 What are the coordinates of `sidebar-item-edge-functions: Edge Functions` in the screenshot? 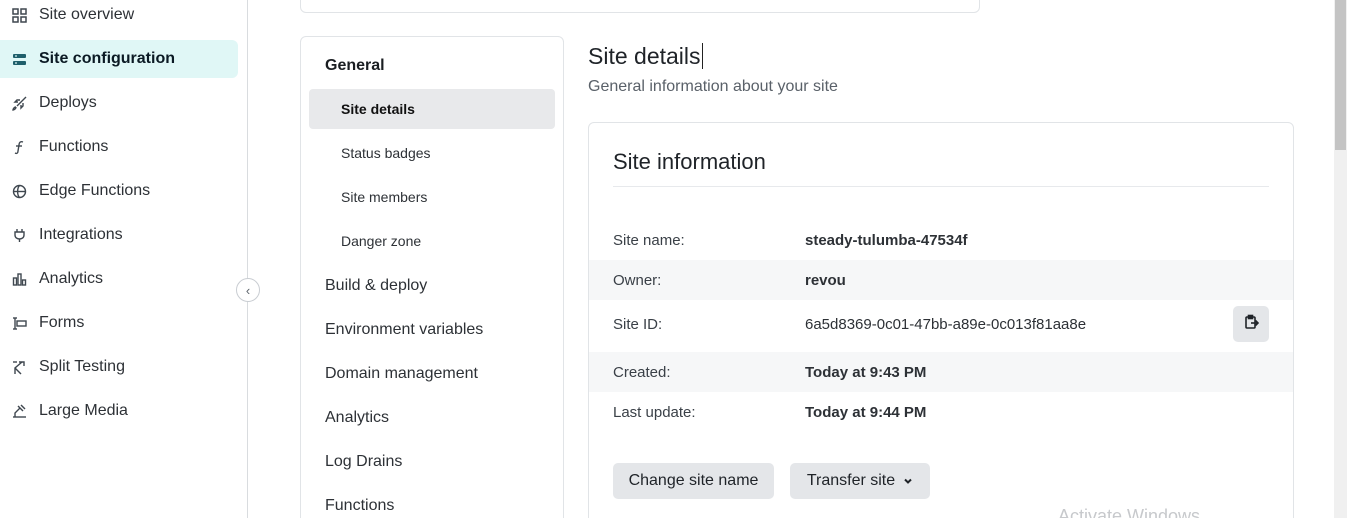 It's located at (119, 191).